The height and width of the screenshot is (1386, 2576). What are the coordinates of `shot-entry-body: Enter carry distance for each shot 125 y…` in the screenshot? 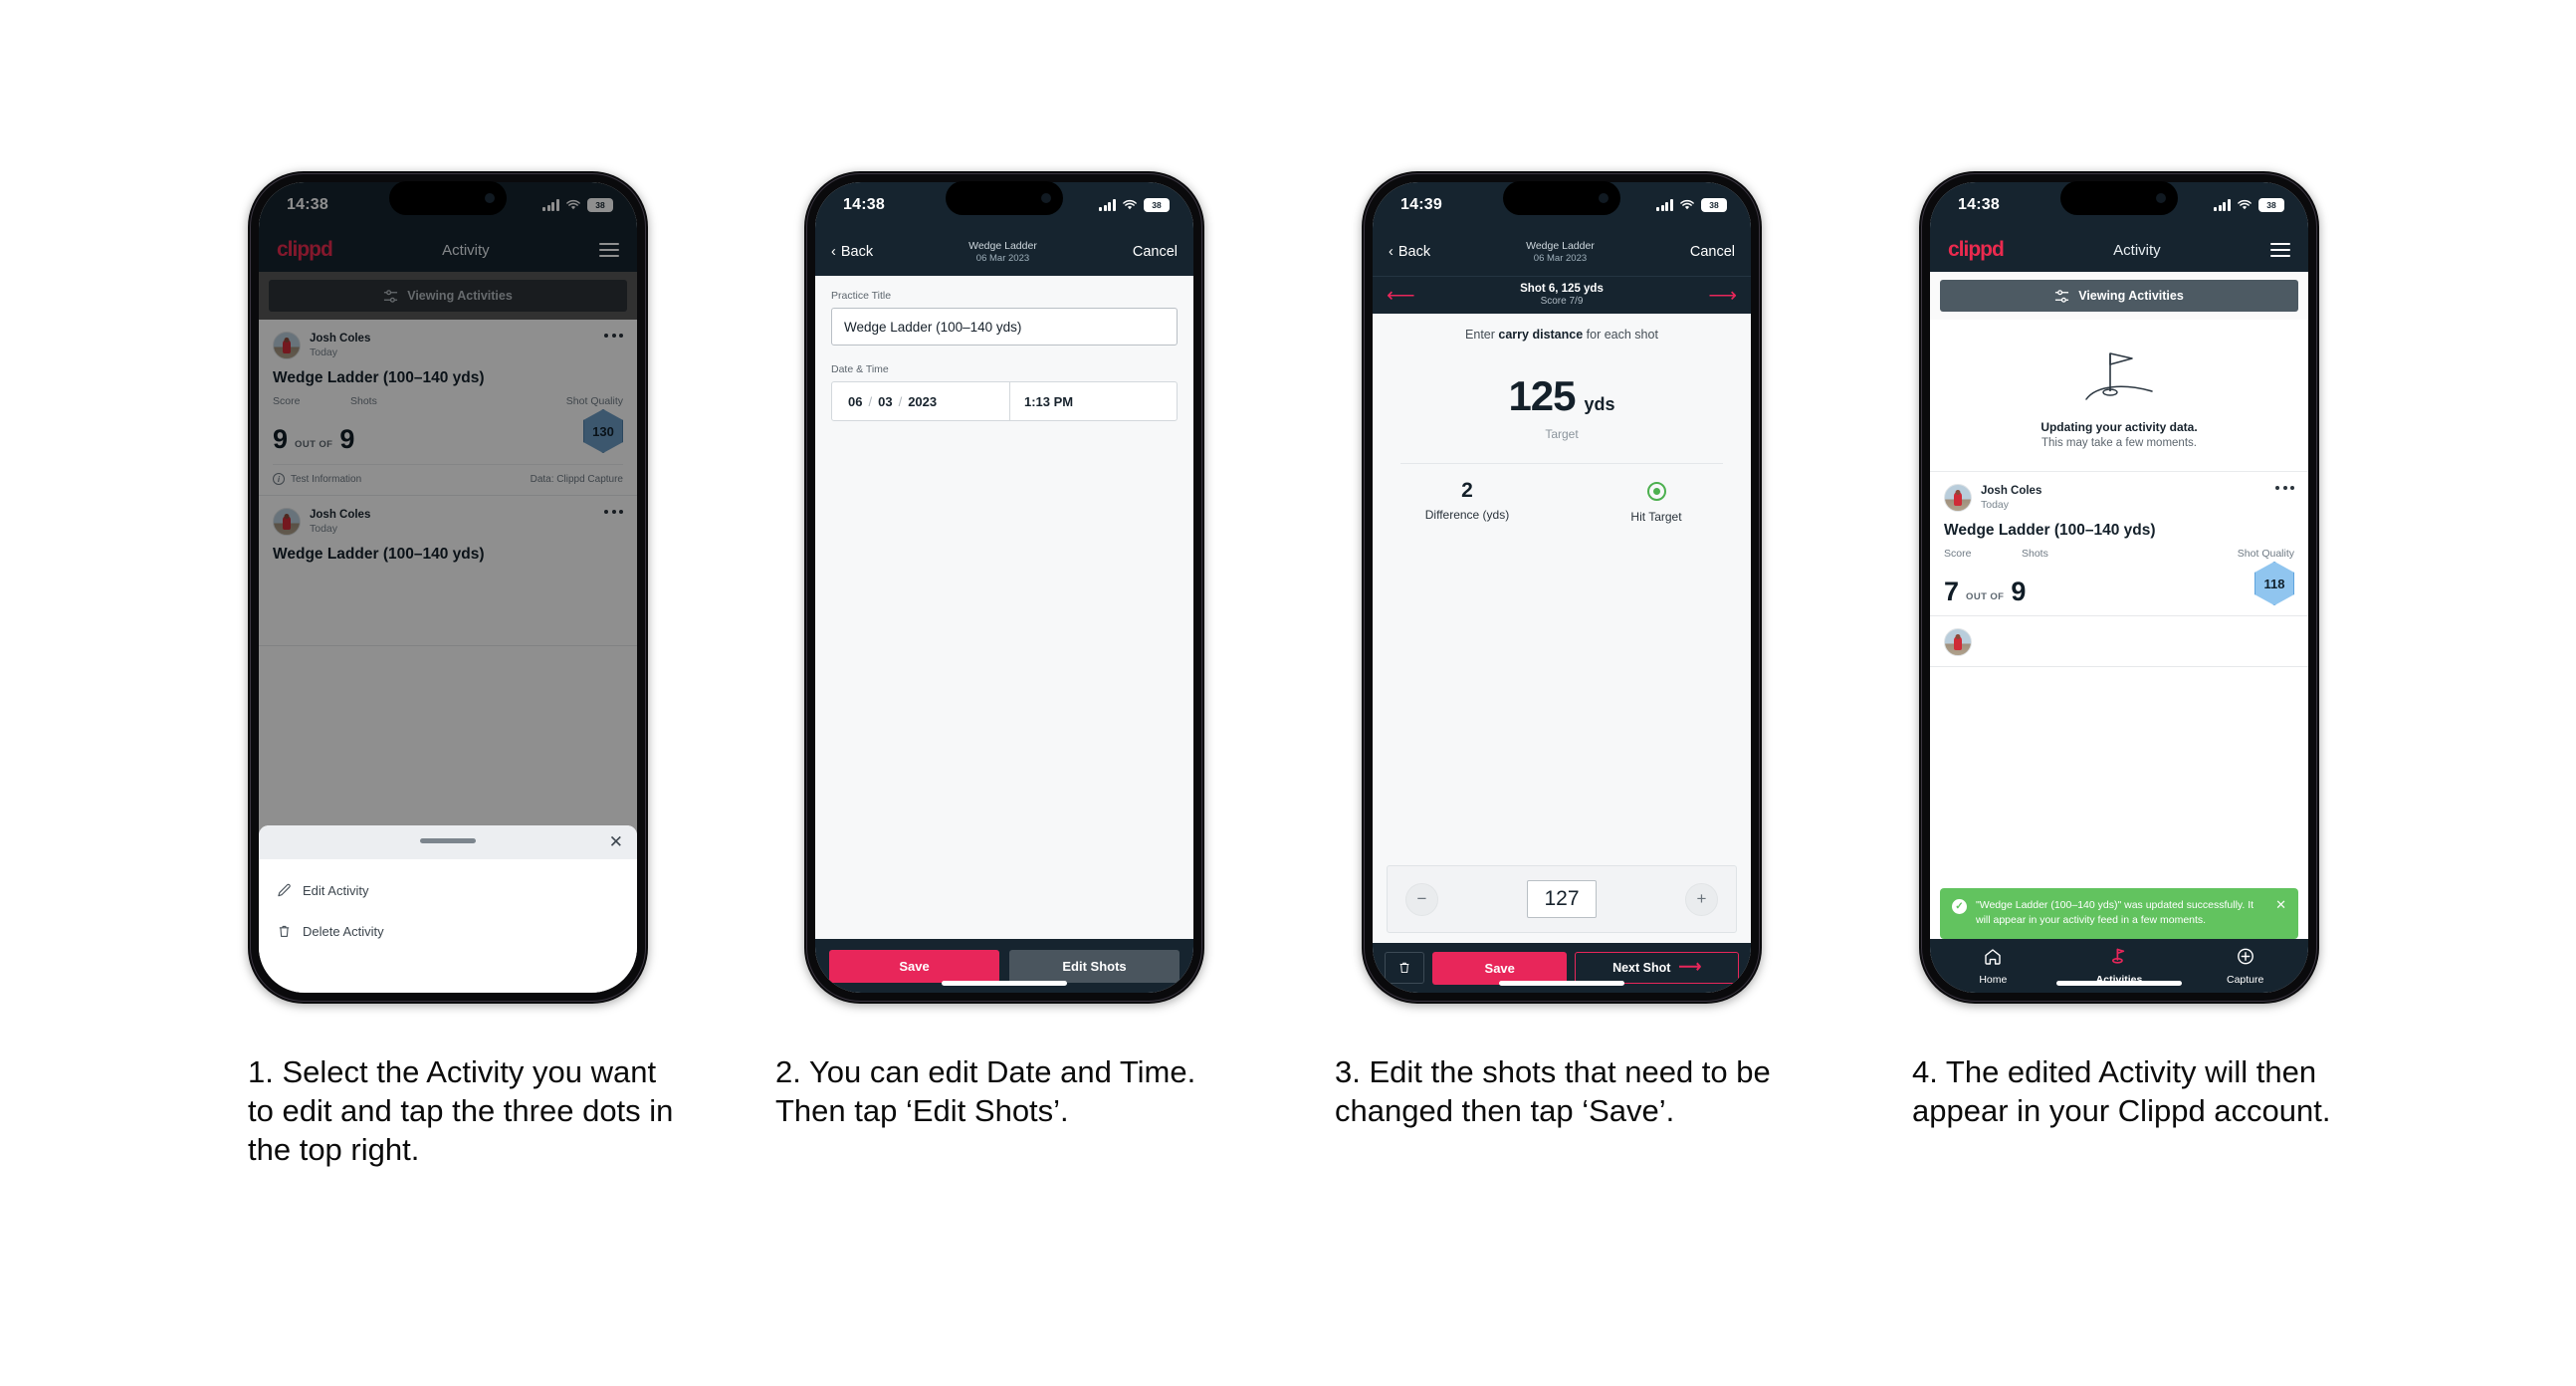 It's located at (1562, 628).